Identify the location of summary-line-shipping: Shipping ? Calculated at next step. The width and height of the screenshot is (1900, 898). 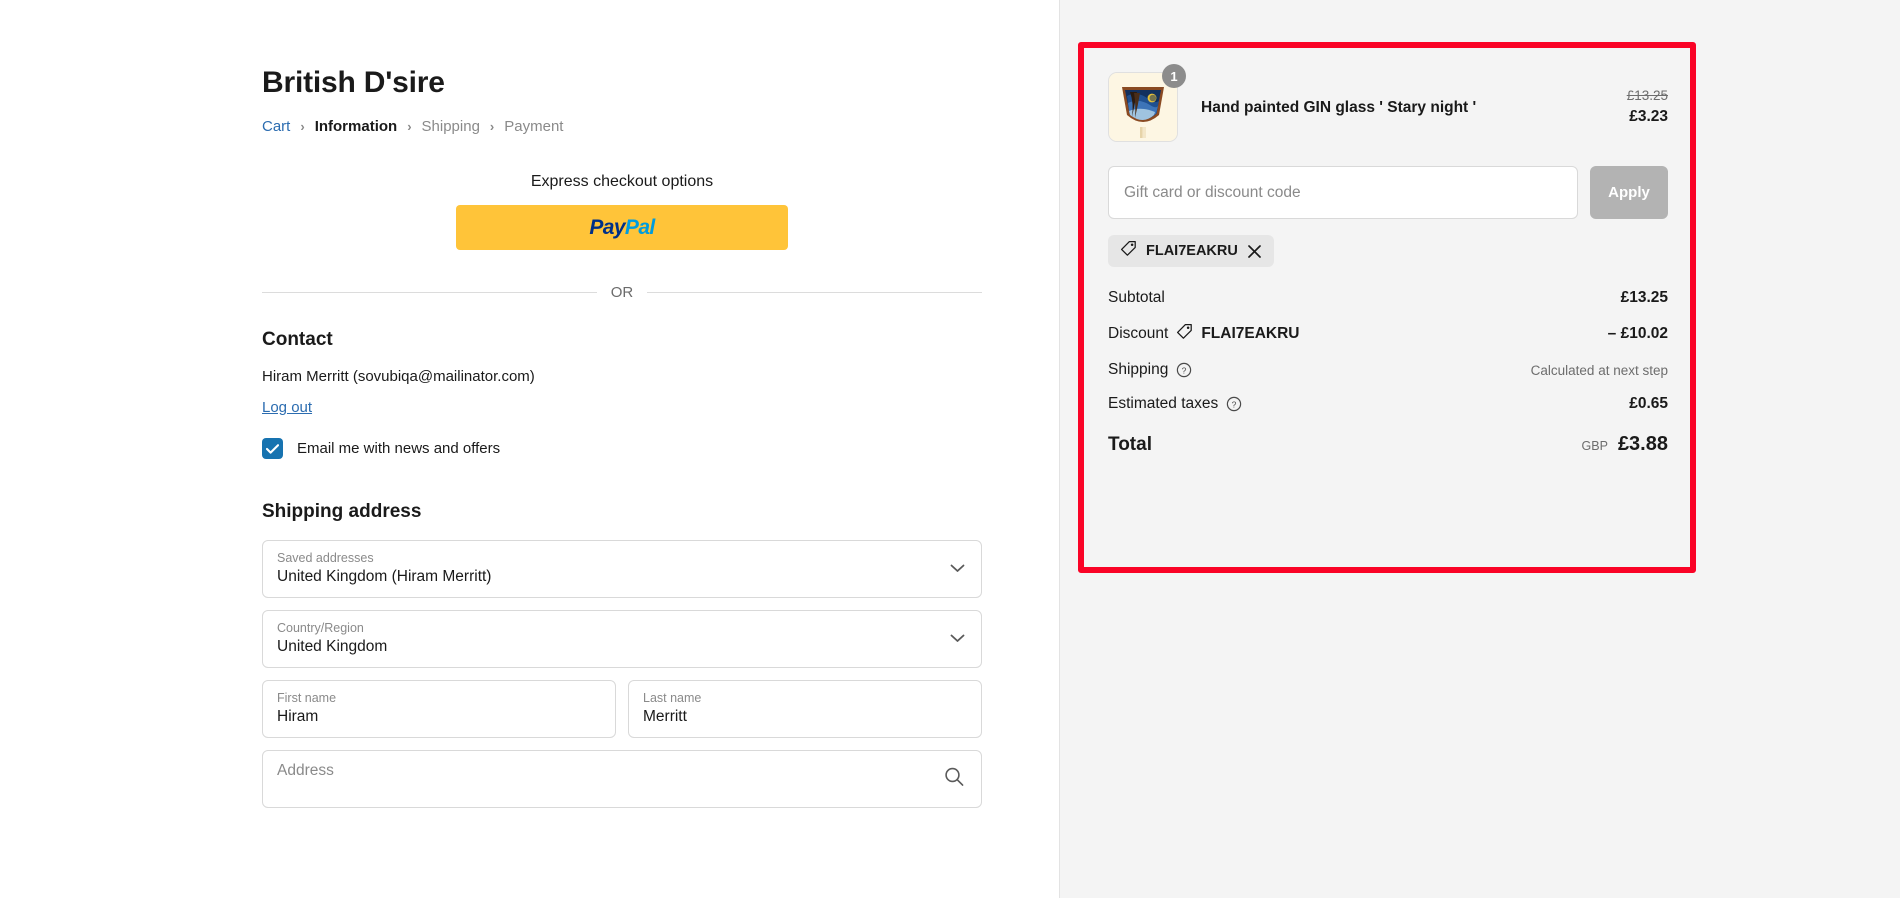
(1388, 370).